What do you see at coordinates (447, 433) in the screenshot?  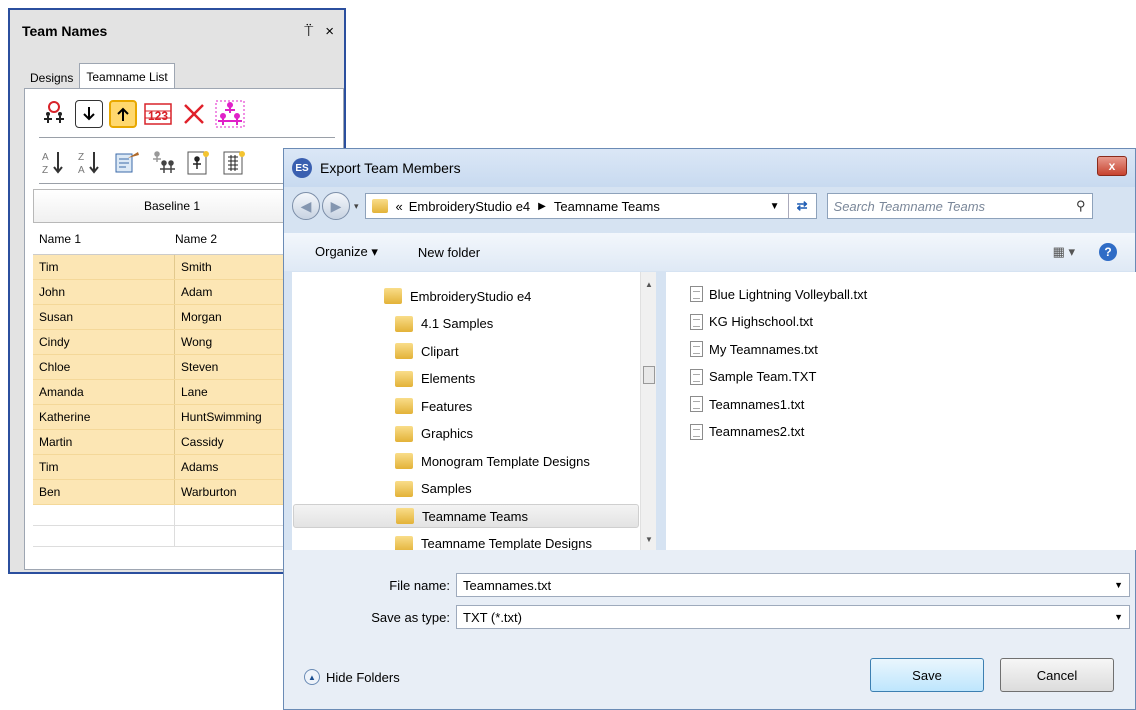 I see `folder-label: Graphics` at bounding box center [447, 433].